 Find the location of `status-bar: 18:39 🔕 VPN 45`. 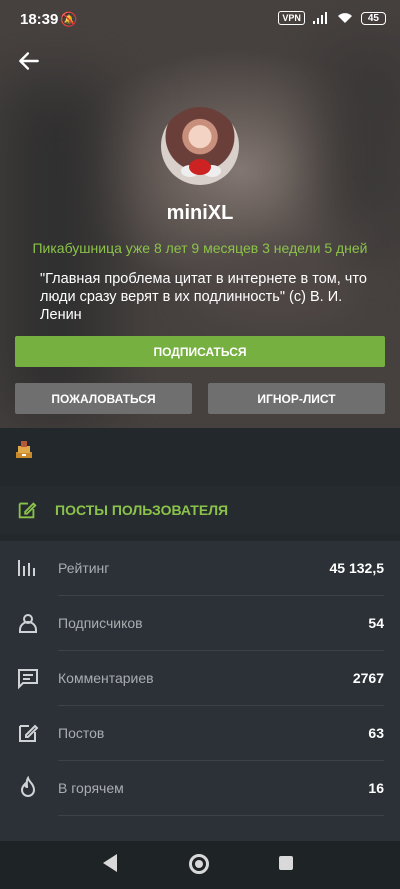

status-bar: 18:39 🔕 VPN 45 is located at coordinates (200, 20).